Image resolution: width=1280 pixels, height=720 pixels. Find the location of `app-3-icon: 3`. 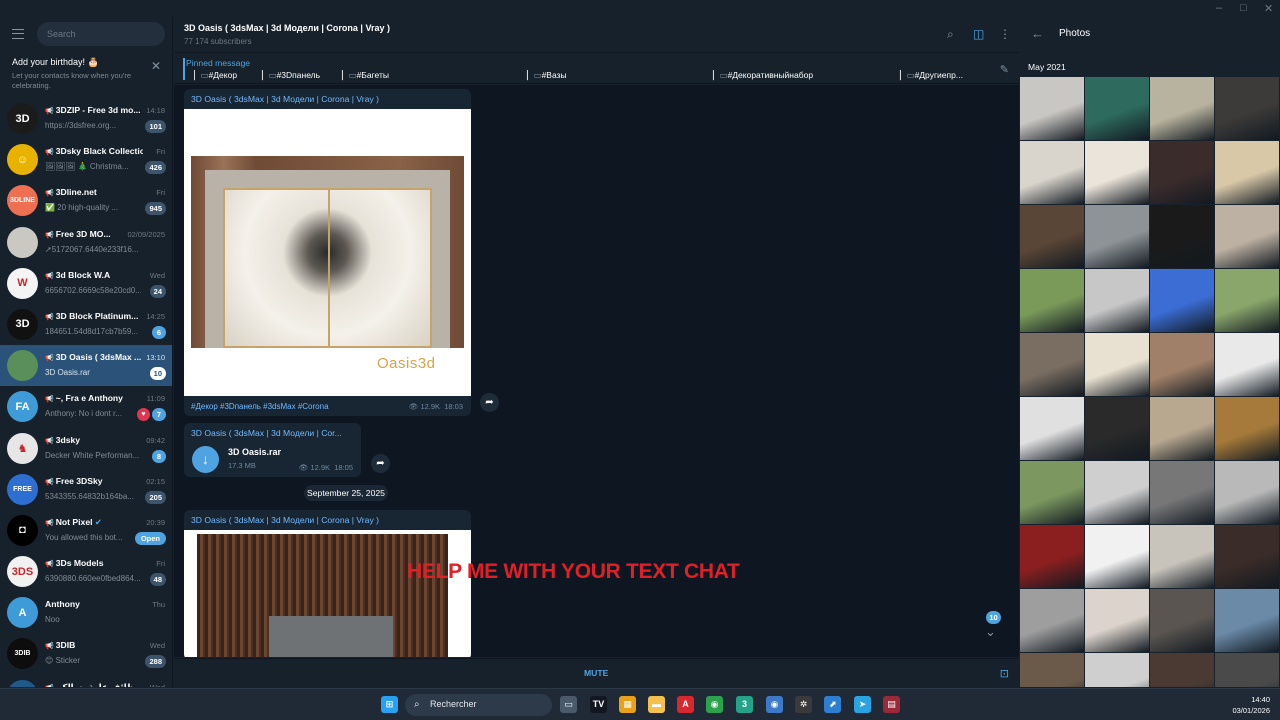

app-3-icon: 3 is located at coordinates (744, 704).